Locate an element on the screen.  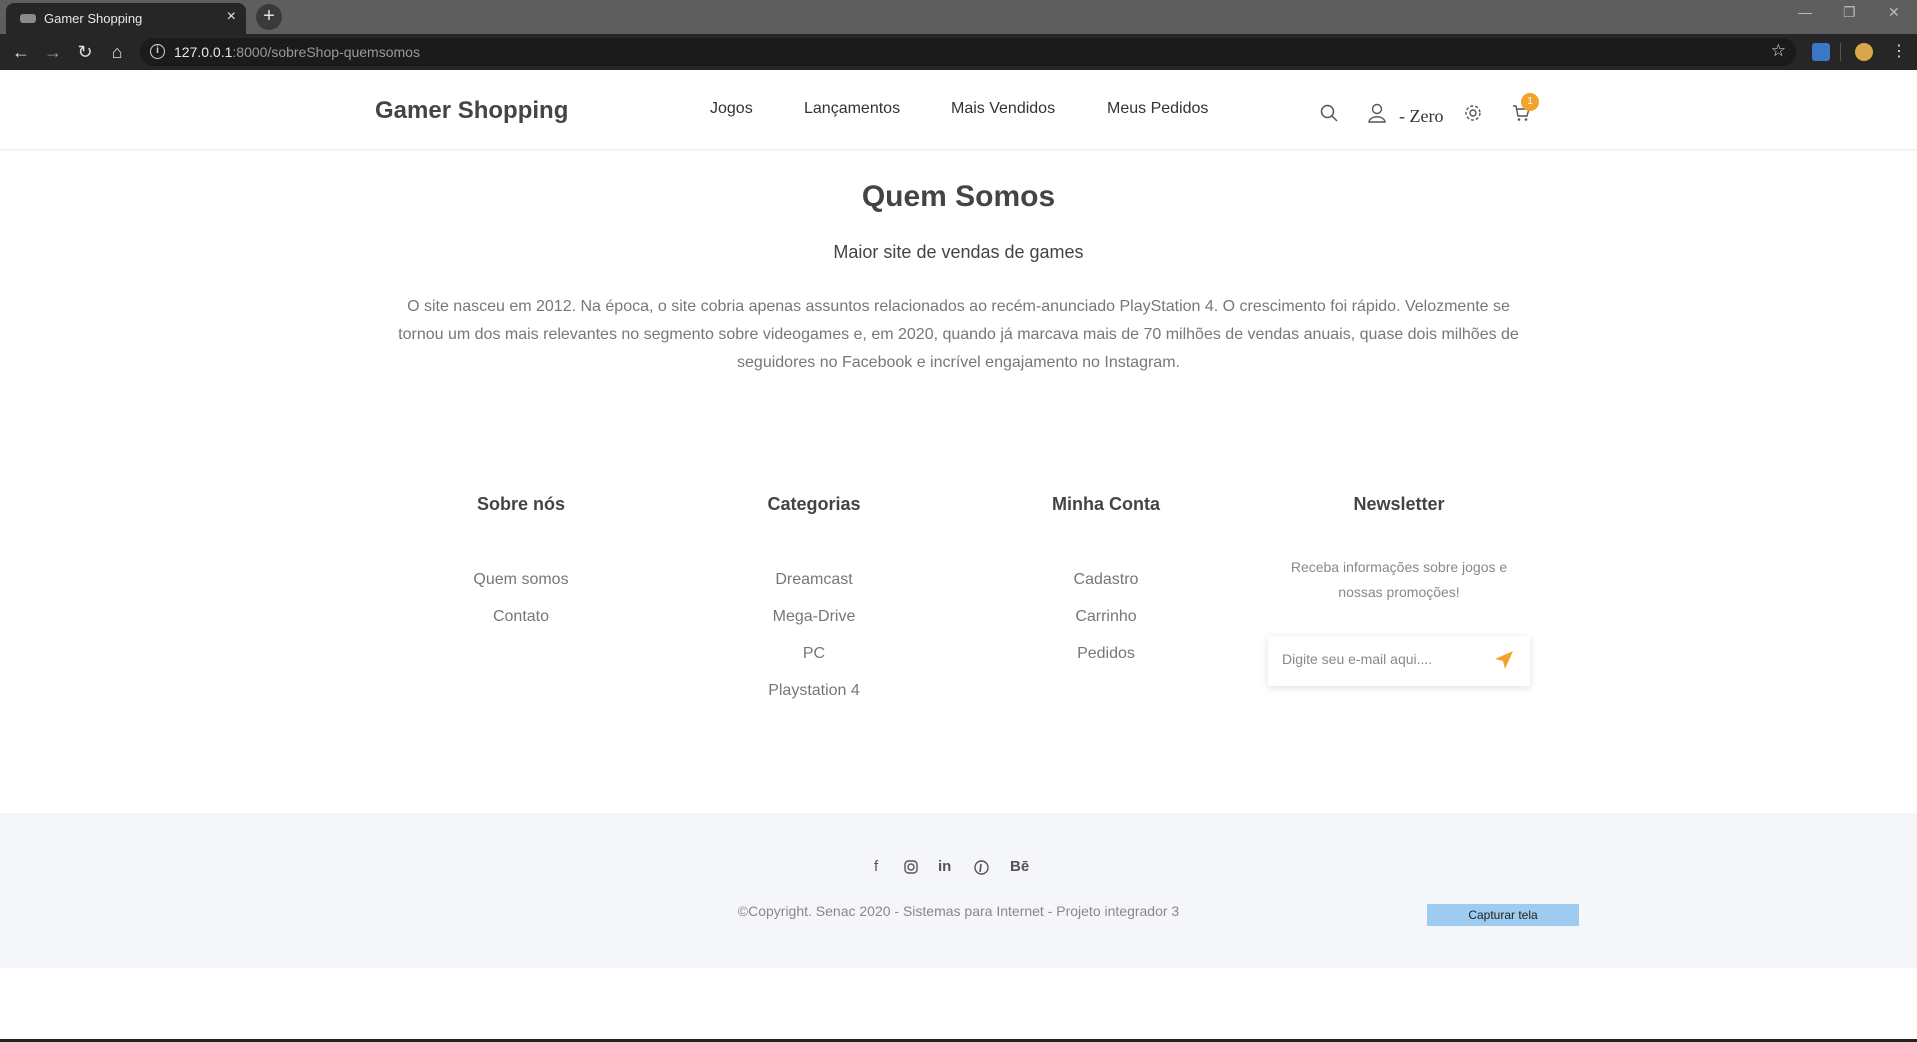
nav-lancamentos: Lançamentos is located at coordinates (852, 109).